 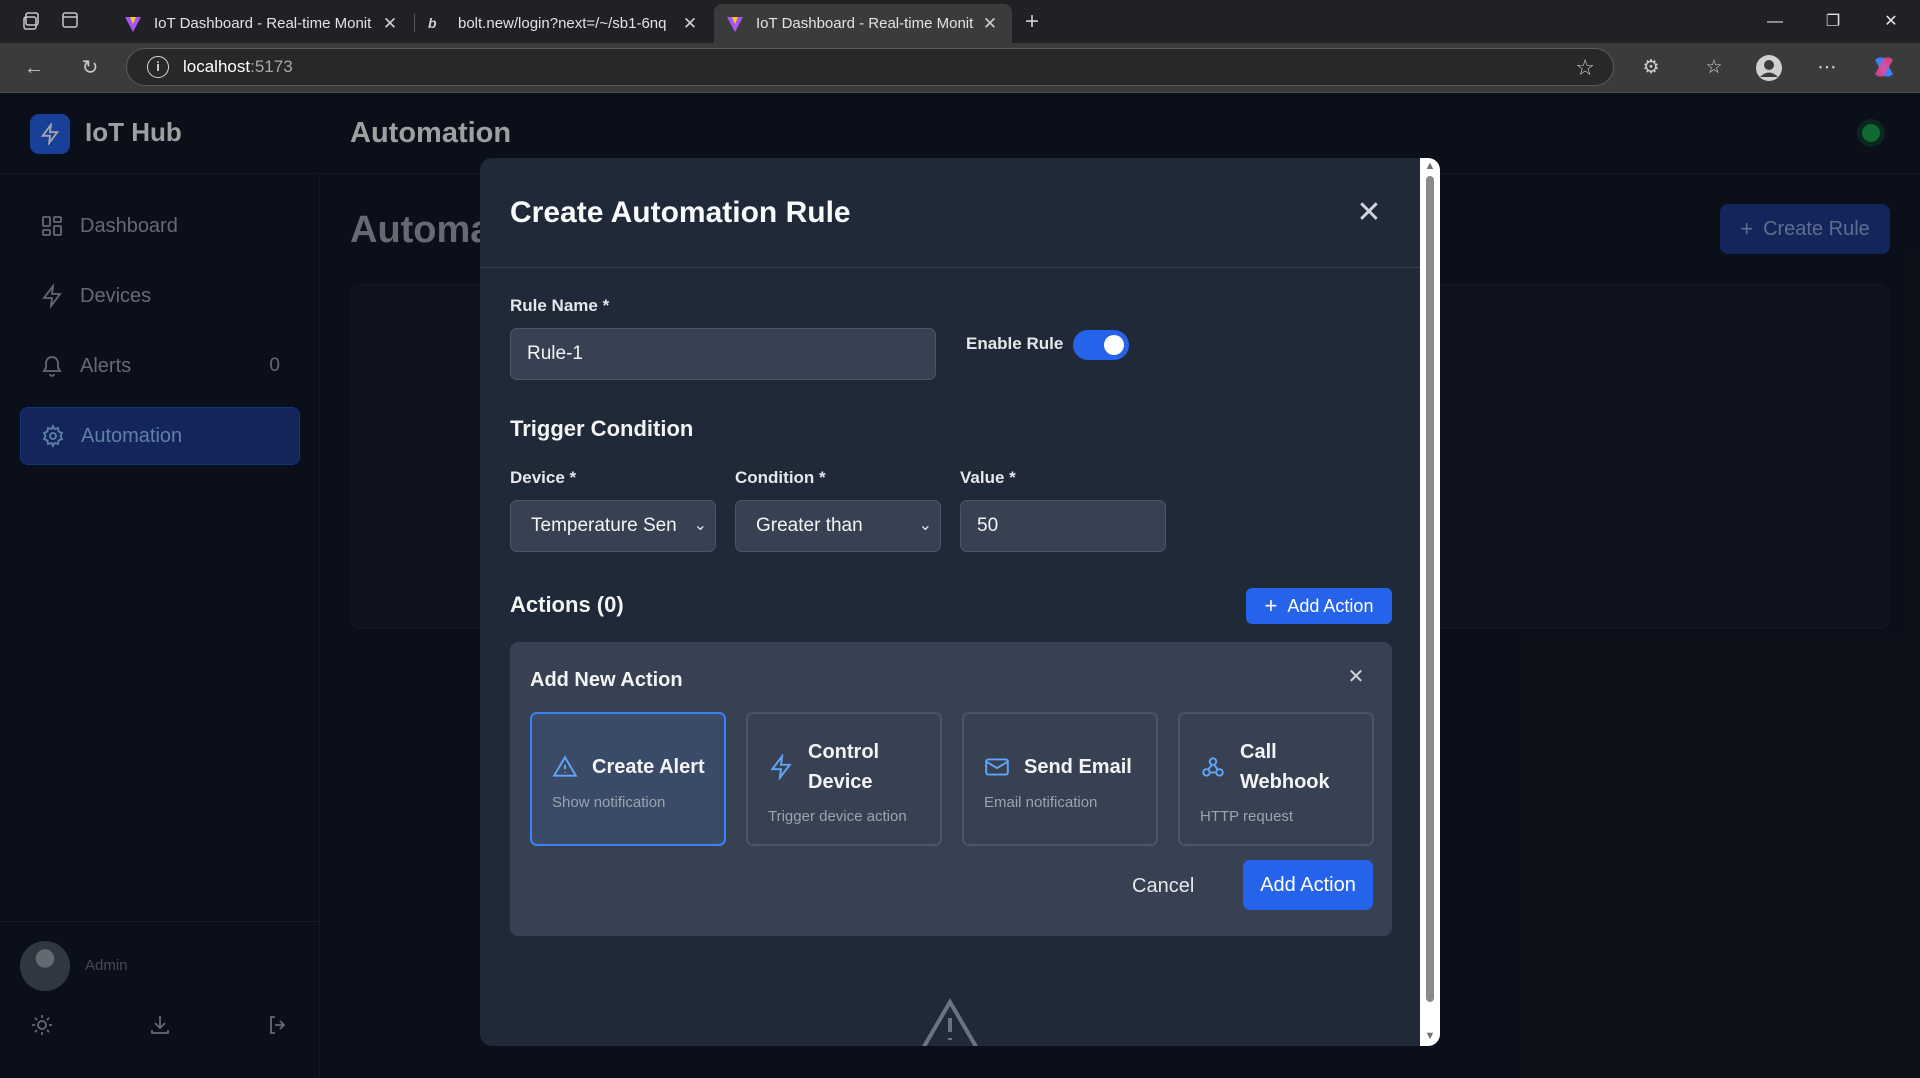 What do you see at coordinates (1585, 68) in the screenshot?
I see `favorite-star-icon: ☆` at bounding box center [1585, 68].